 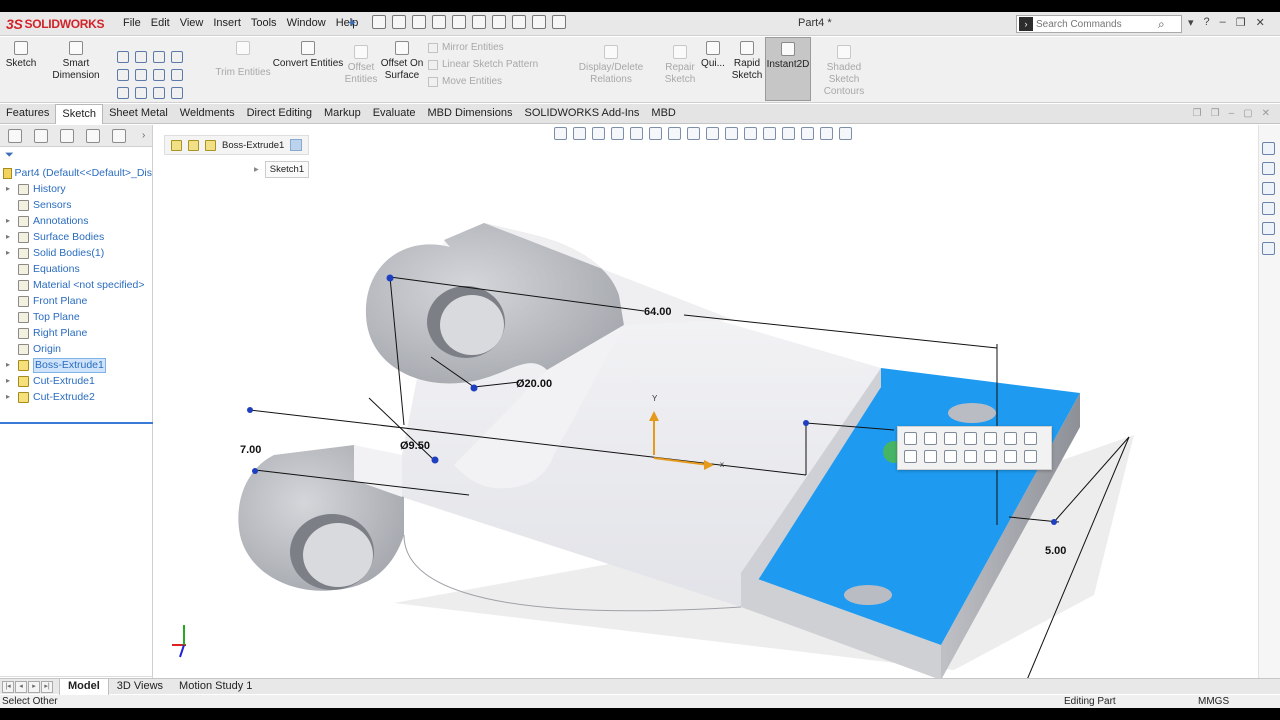 I want to click on ambient-occlusion-icon, so click(x=807, y=133).